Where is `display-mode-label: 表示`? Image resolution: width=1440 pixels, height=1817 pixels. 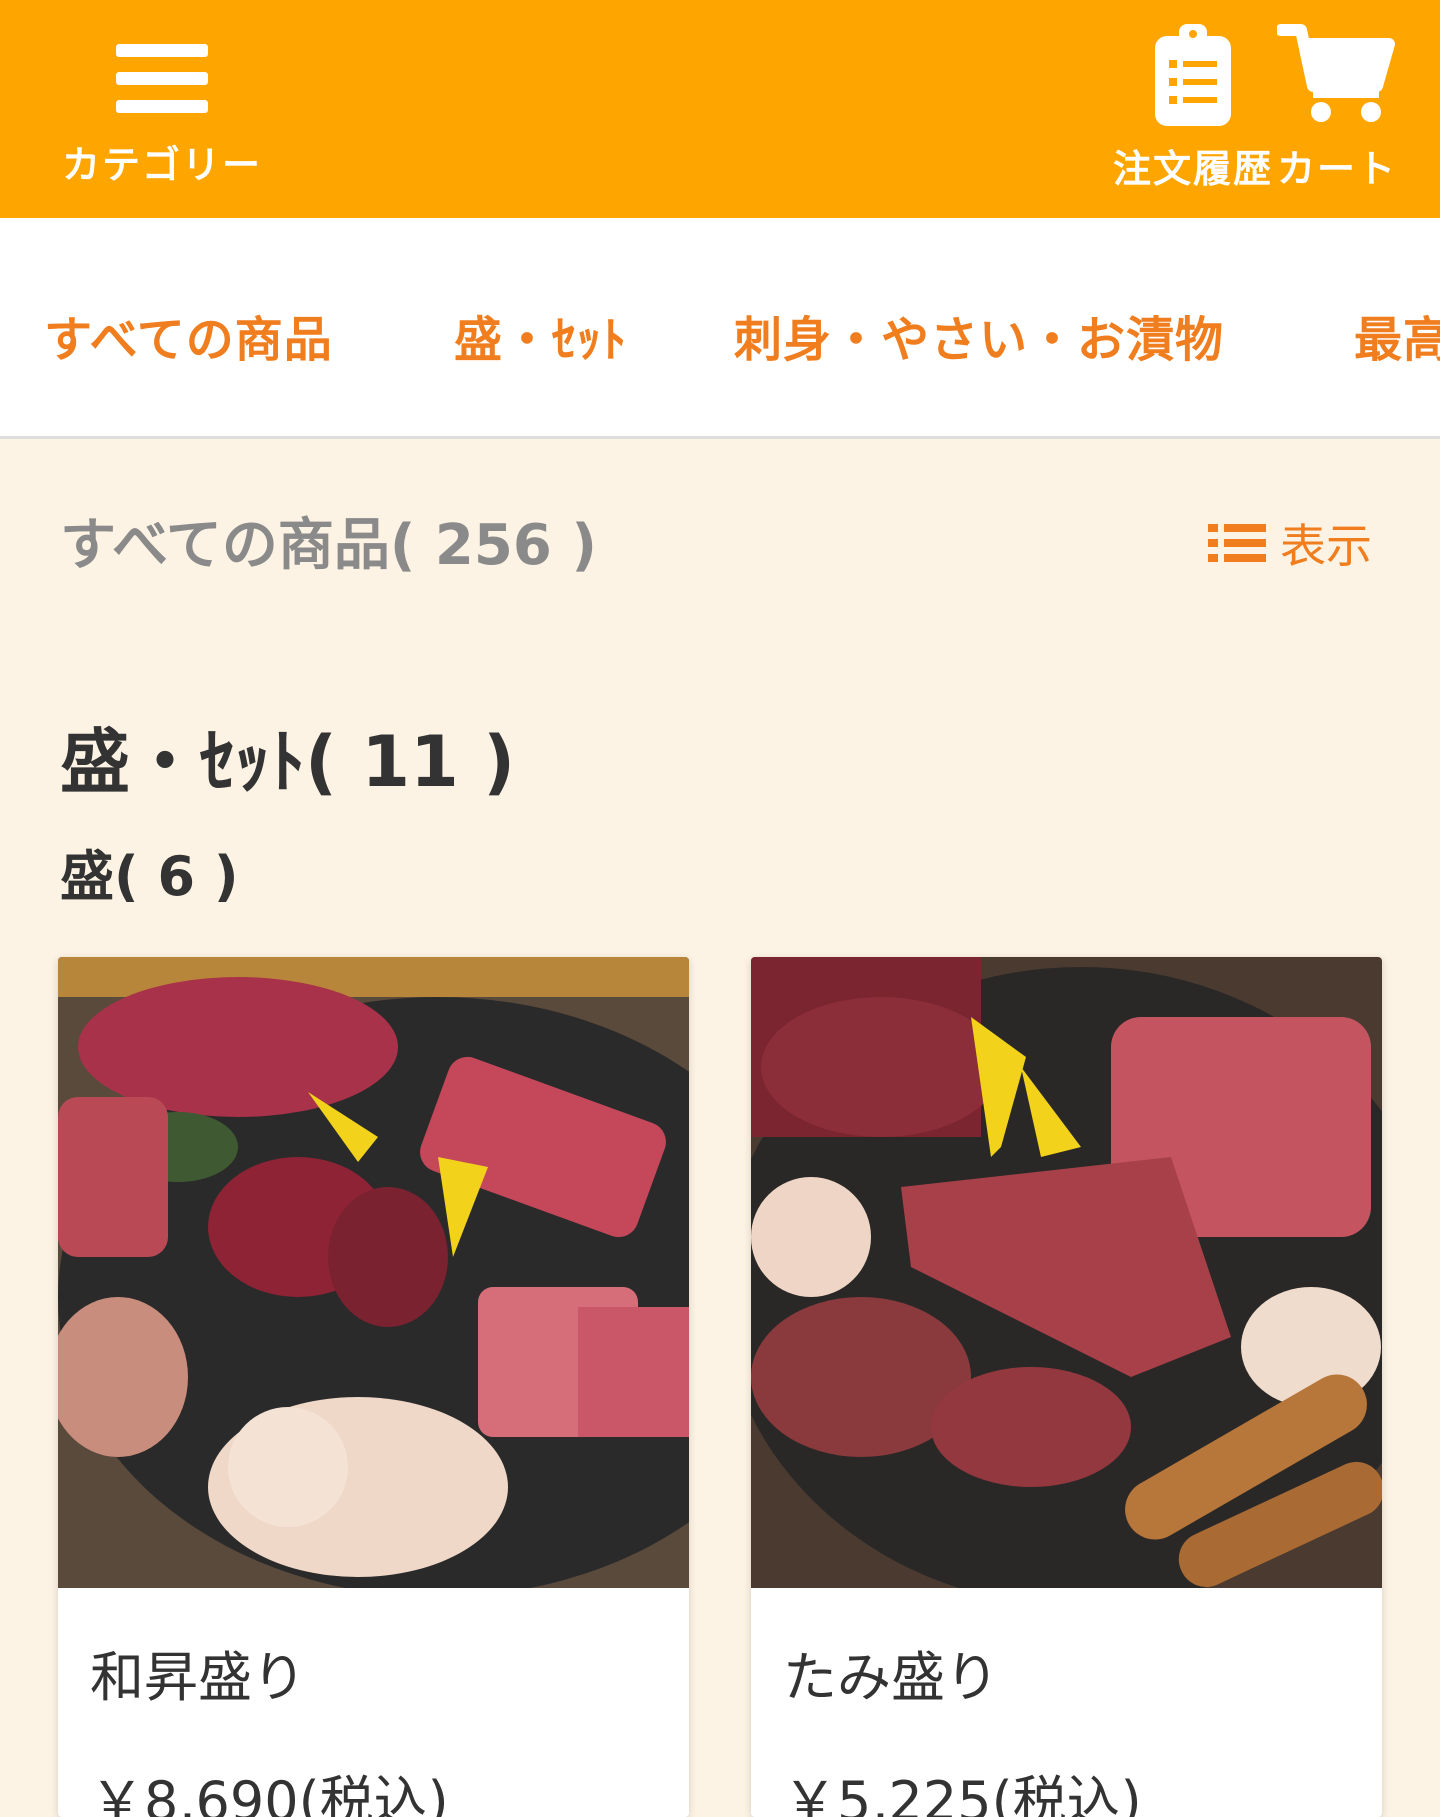 display-mode-label: 表示 is located at coordinates (1326, 546).